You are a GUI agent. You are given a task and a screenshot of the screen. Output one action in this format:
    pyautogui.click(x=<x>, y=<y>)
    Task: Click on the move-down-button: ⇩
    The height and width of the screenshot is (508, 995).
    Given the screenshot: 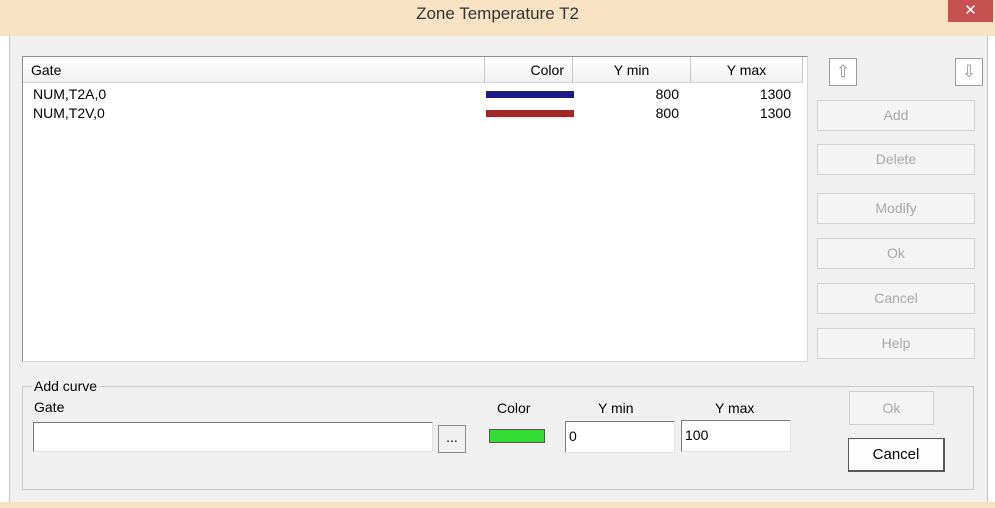 What is the action you would take?
    pyautogui.click(x=969, y=72)
    